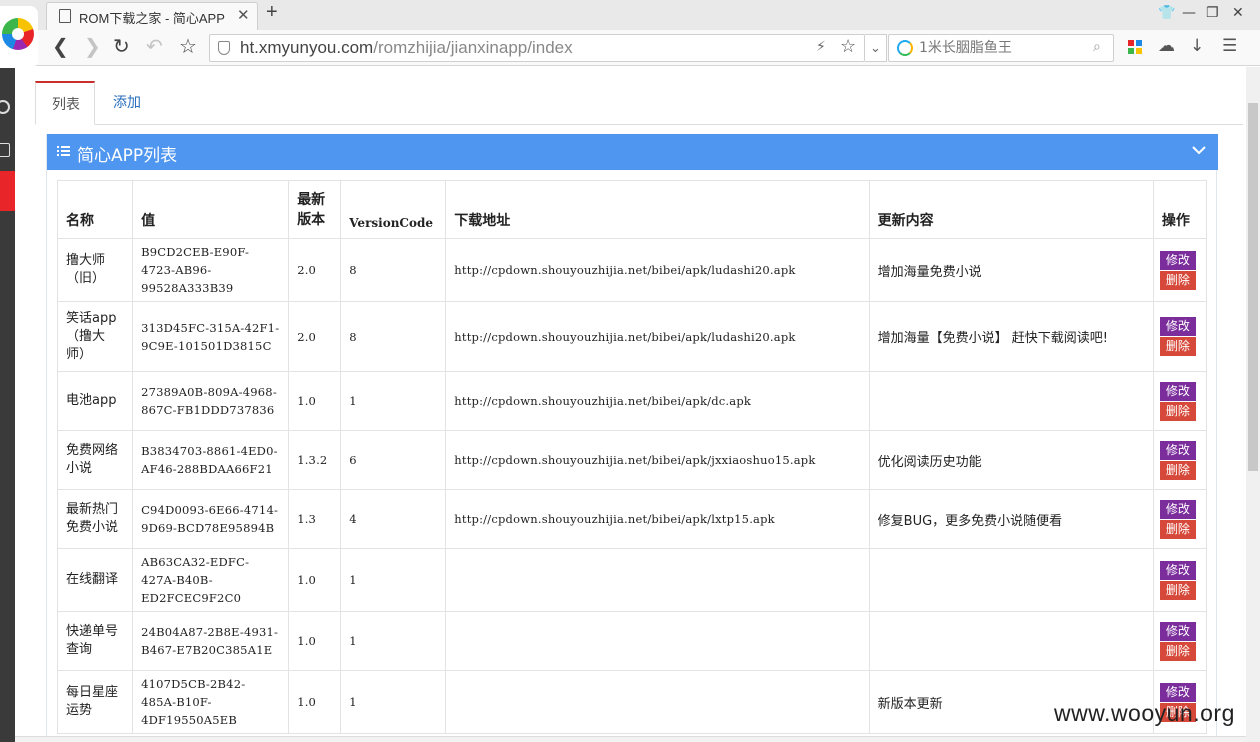  Describe the element at coordinates (154, 46) in the screenshot. I see `undo-close-icon: ↶` at that location.